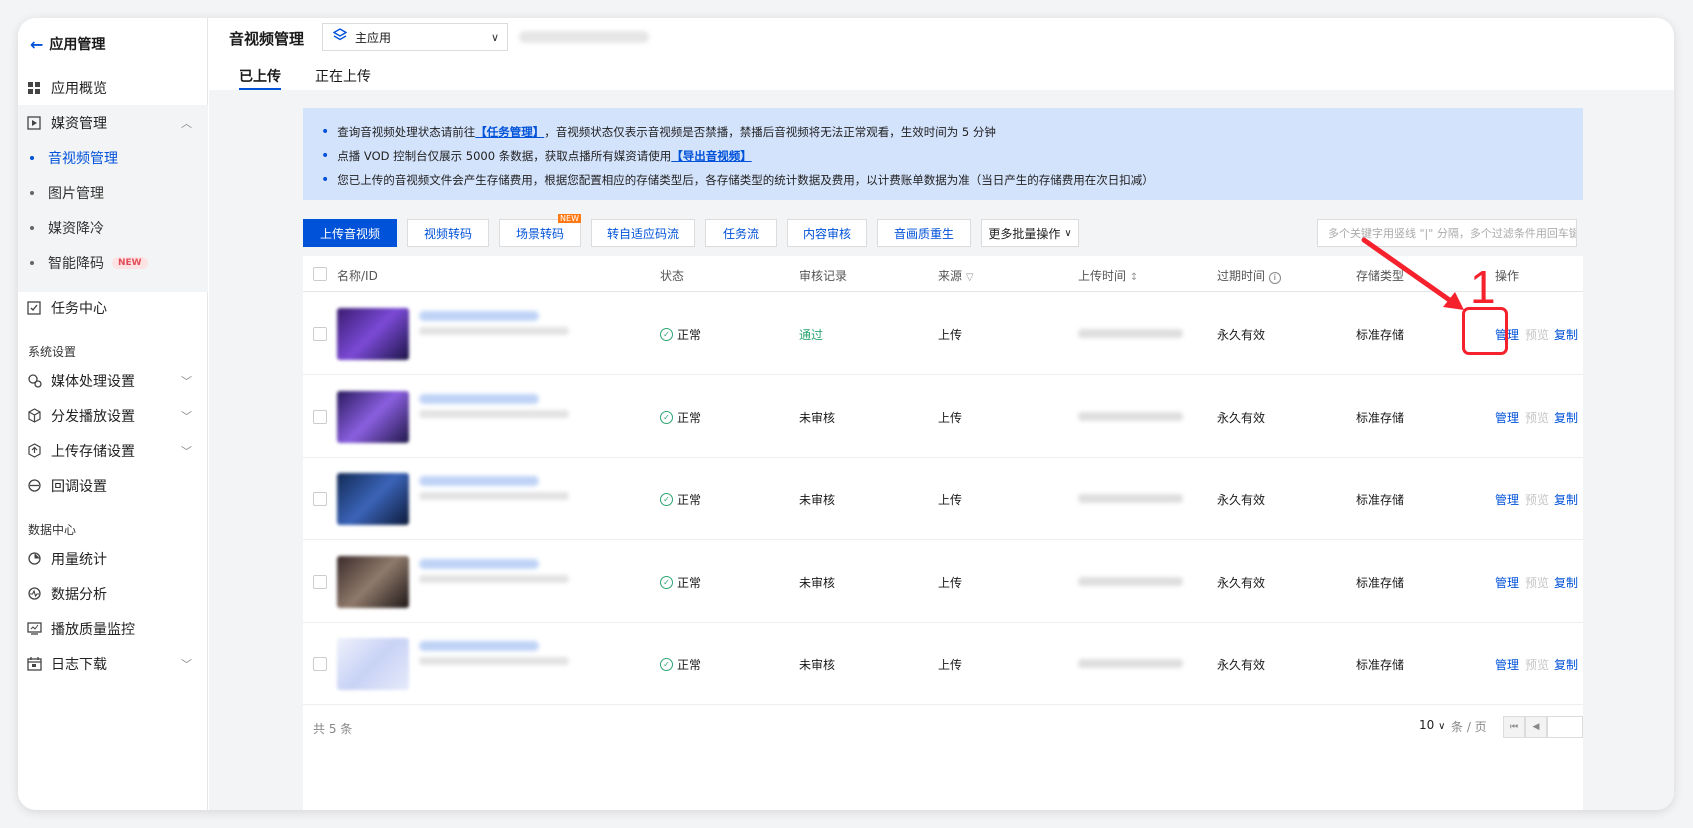 The width and height of the screenshot is (1693, 828). Describe the element at coordinates (1483, 287) in the screenshot. I see `annotation-number: 1` at that location.